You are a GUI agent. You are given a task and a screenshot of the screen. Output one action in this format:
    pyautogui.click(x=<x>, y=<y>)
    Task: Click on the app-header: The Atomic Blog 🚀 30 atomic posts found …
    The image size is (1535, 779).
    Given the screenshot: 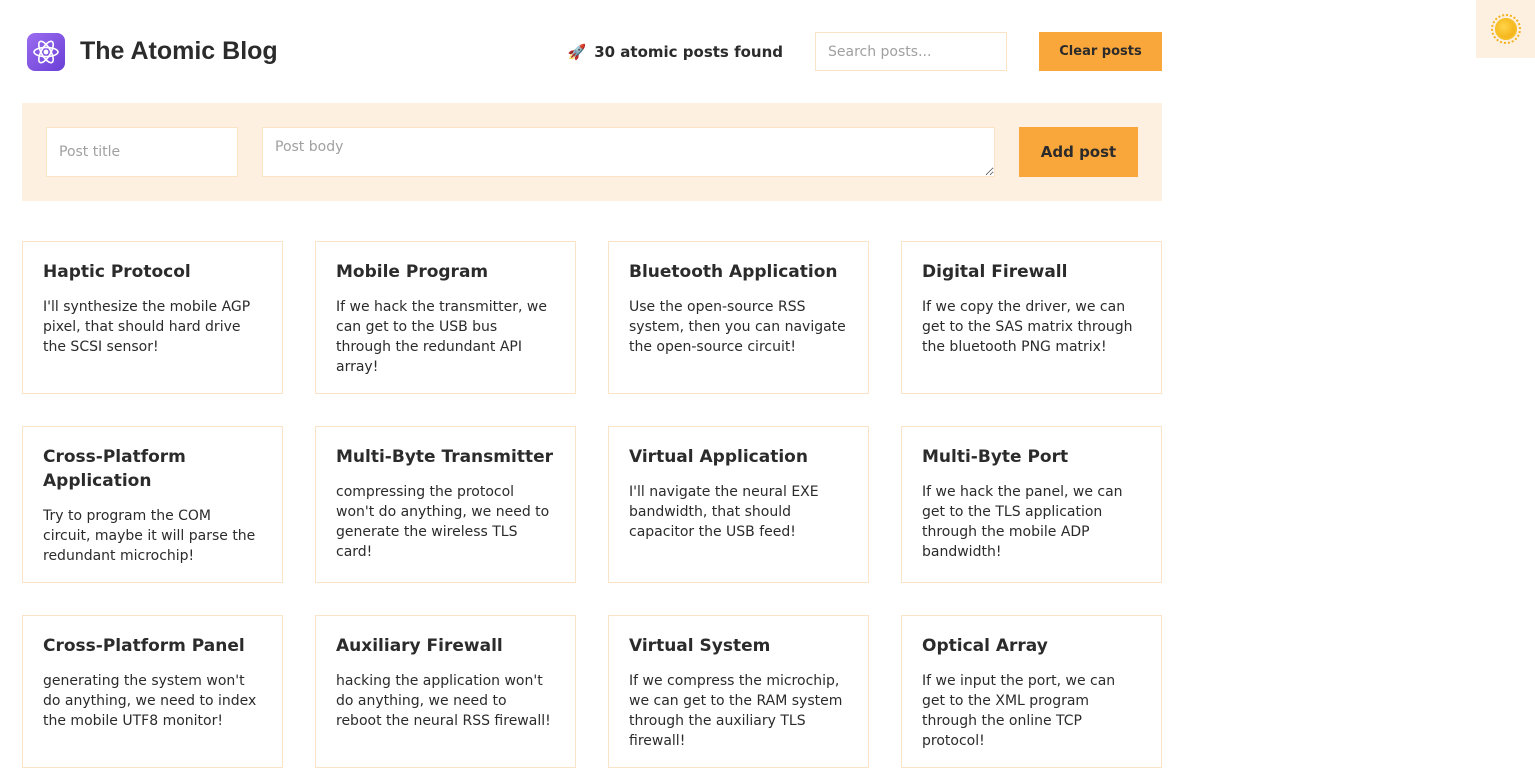 What is the action you would take?
    pyautogui.click(x=592, y=51)
    